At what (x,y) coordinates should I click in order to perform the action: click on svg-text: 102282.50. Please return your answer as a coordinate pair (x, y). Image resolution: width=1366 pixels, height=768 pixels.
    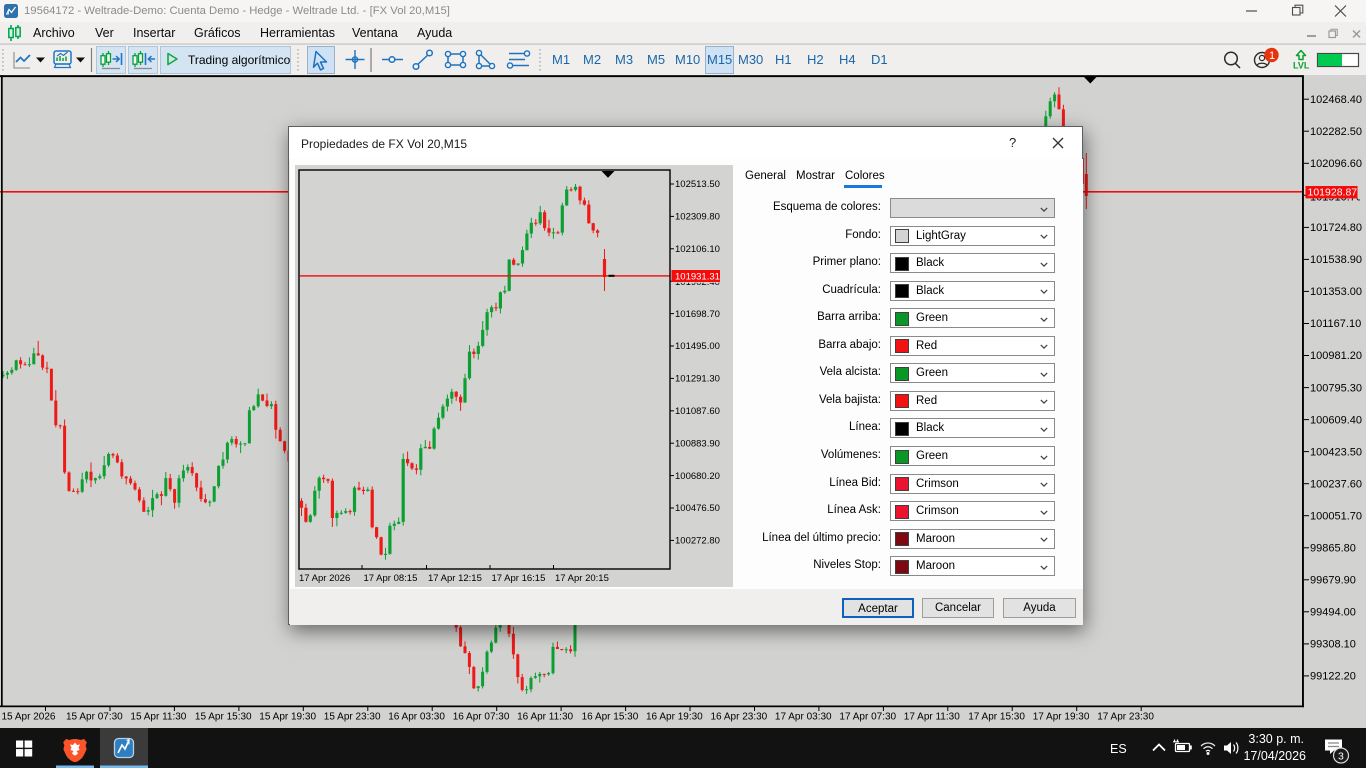
    Looking at the image, I should click on (1336, 132).